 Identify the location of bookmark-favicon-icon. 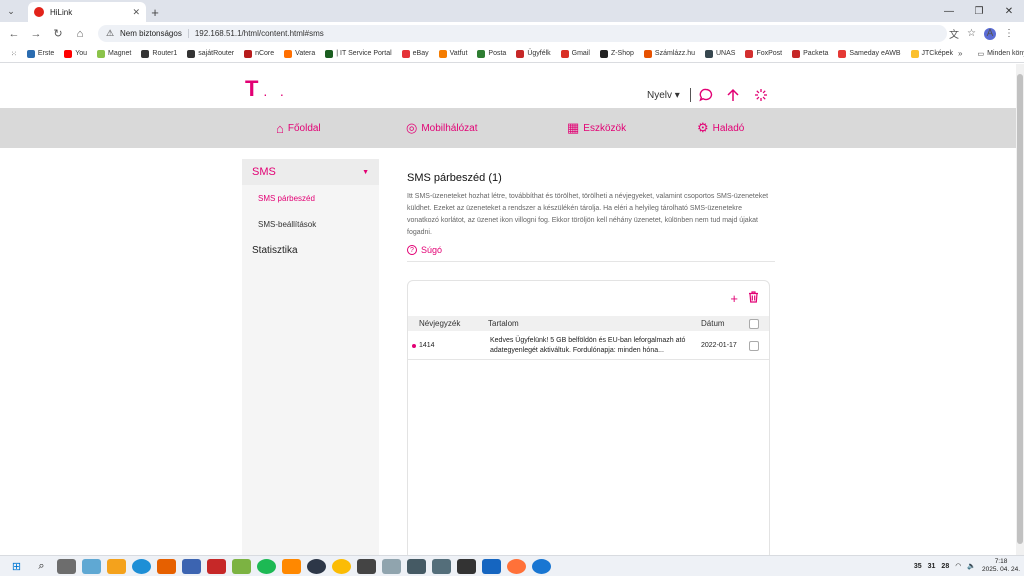
(329, 53).